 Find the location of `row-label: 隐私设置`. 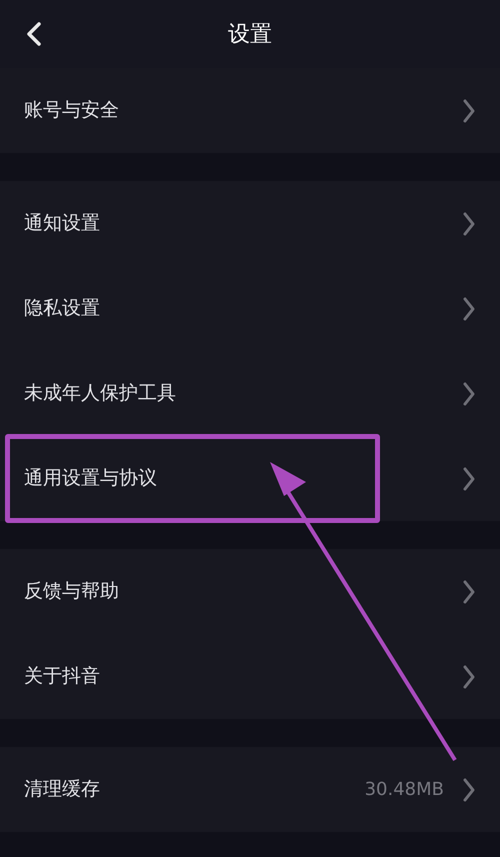

row-label: 隐私设置 is located at coordinates (62, 309).